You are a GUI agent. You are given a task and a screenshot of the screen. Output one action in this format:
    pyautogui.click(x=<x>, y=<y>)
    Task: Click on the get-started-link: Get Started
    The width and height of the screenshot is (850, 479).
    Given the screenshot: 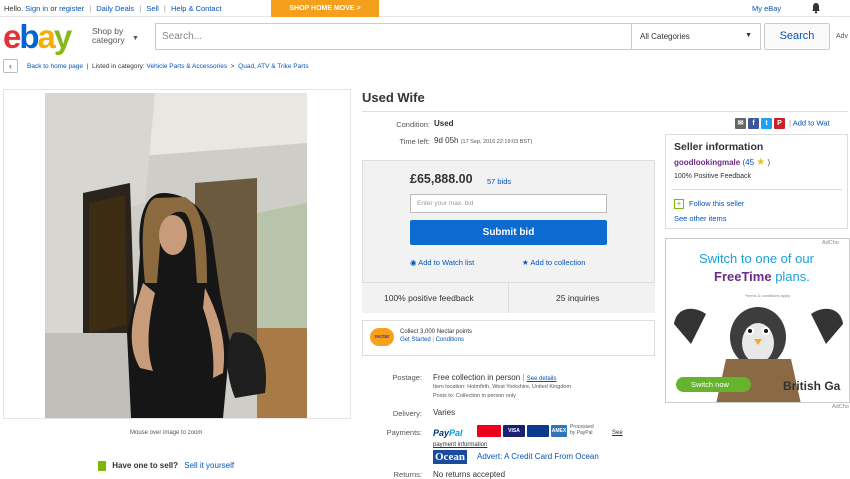 What is the action you would take?
    pyautogui.click(x=415, y=340)
    